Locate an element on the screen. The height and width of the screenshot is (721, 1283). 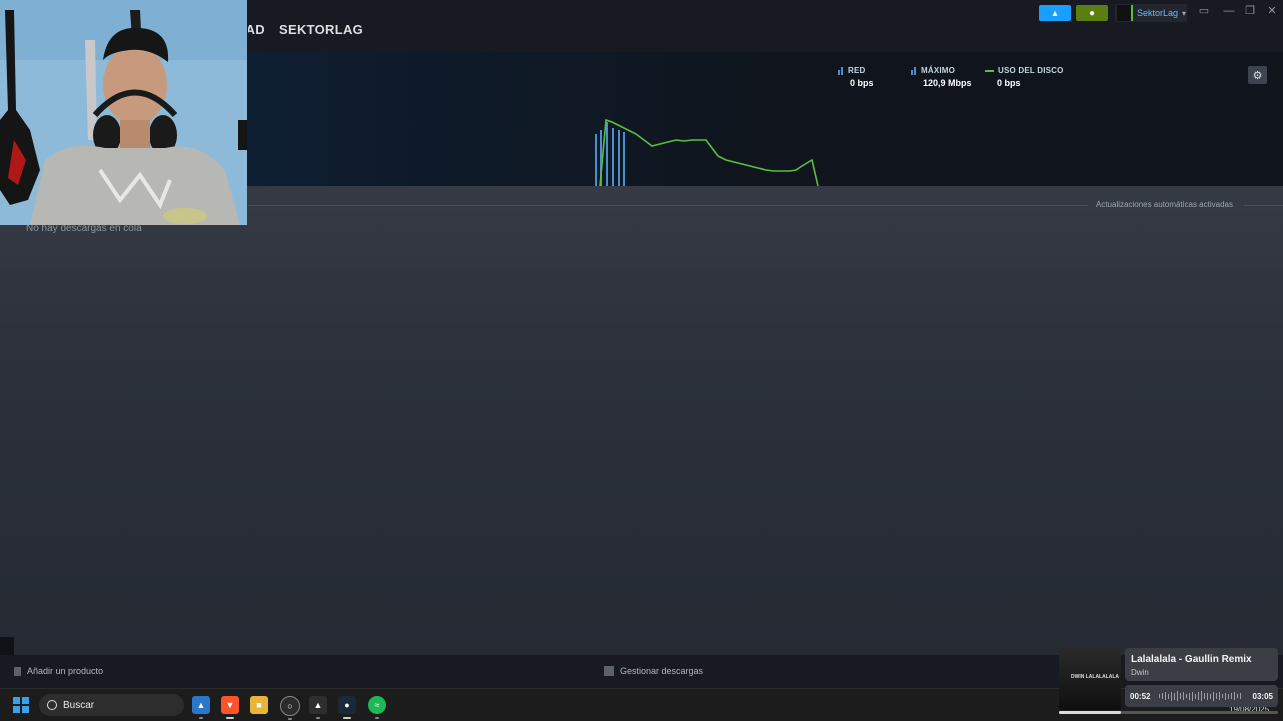
taskbar-app-epic: ▲ is located at coordinates (318, 707).